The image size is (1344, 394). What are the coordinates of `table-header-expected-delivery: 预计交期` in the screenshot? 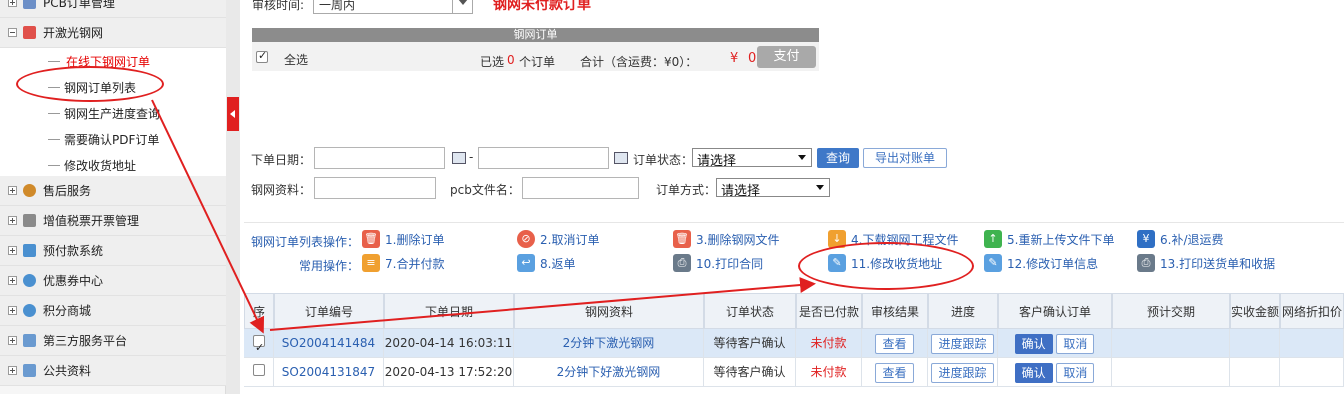 It's located at (1171, 311).